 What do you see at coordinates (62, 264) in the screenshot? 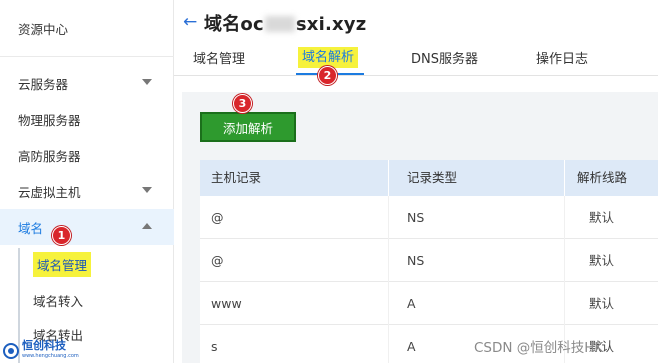
I see `sidebar-subitem-label: 域名管理` at bounding box center [62, 264].